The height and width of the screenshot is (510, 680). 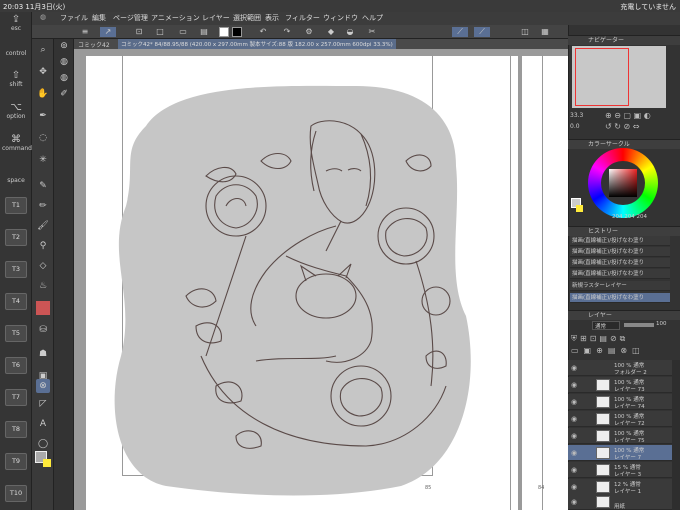 I want to click on menu-page: ページ管理, so click(x=130, y=18).